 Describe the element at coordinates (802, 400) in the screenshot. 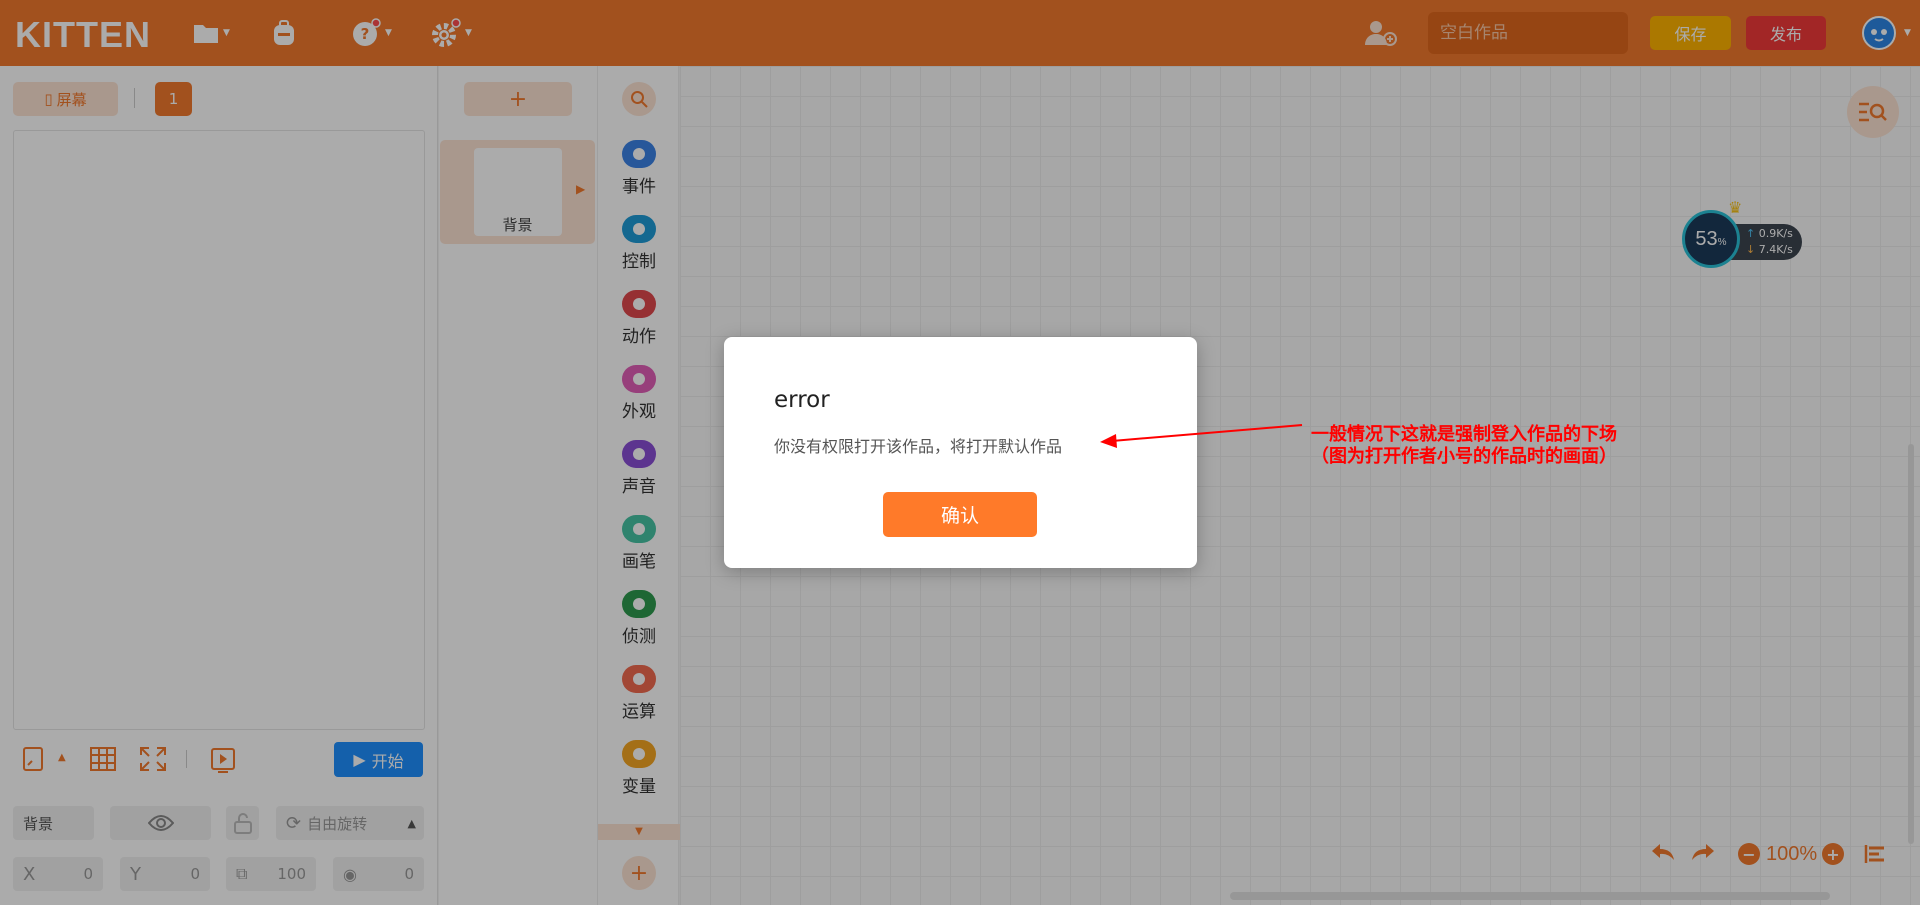

I see `dialog-title: error` at that location.